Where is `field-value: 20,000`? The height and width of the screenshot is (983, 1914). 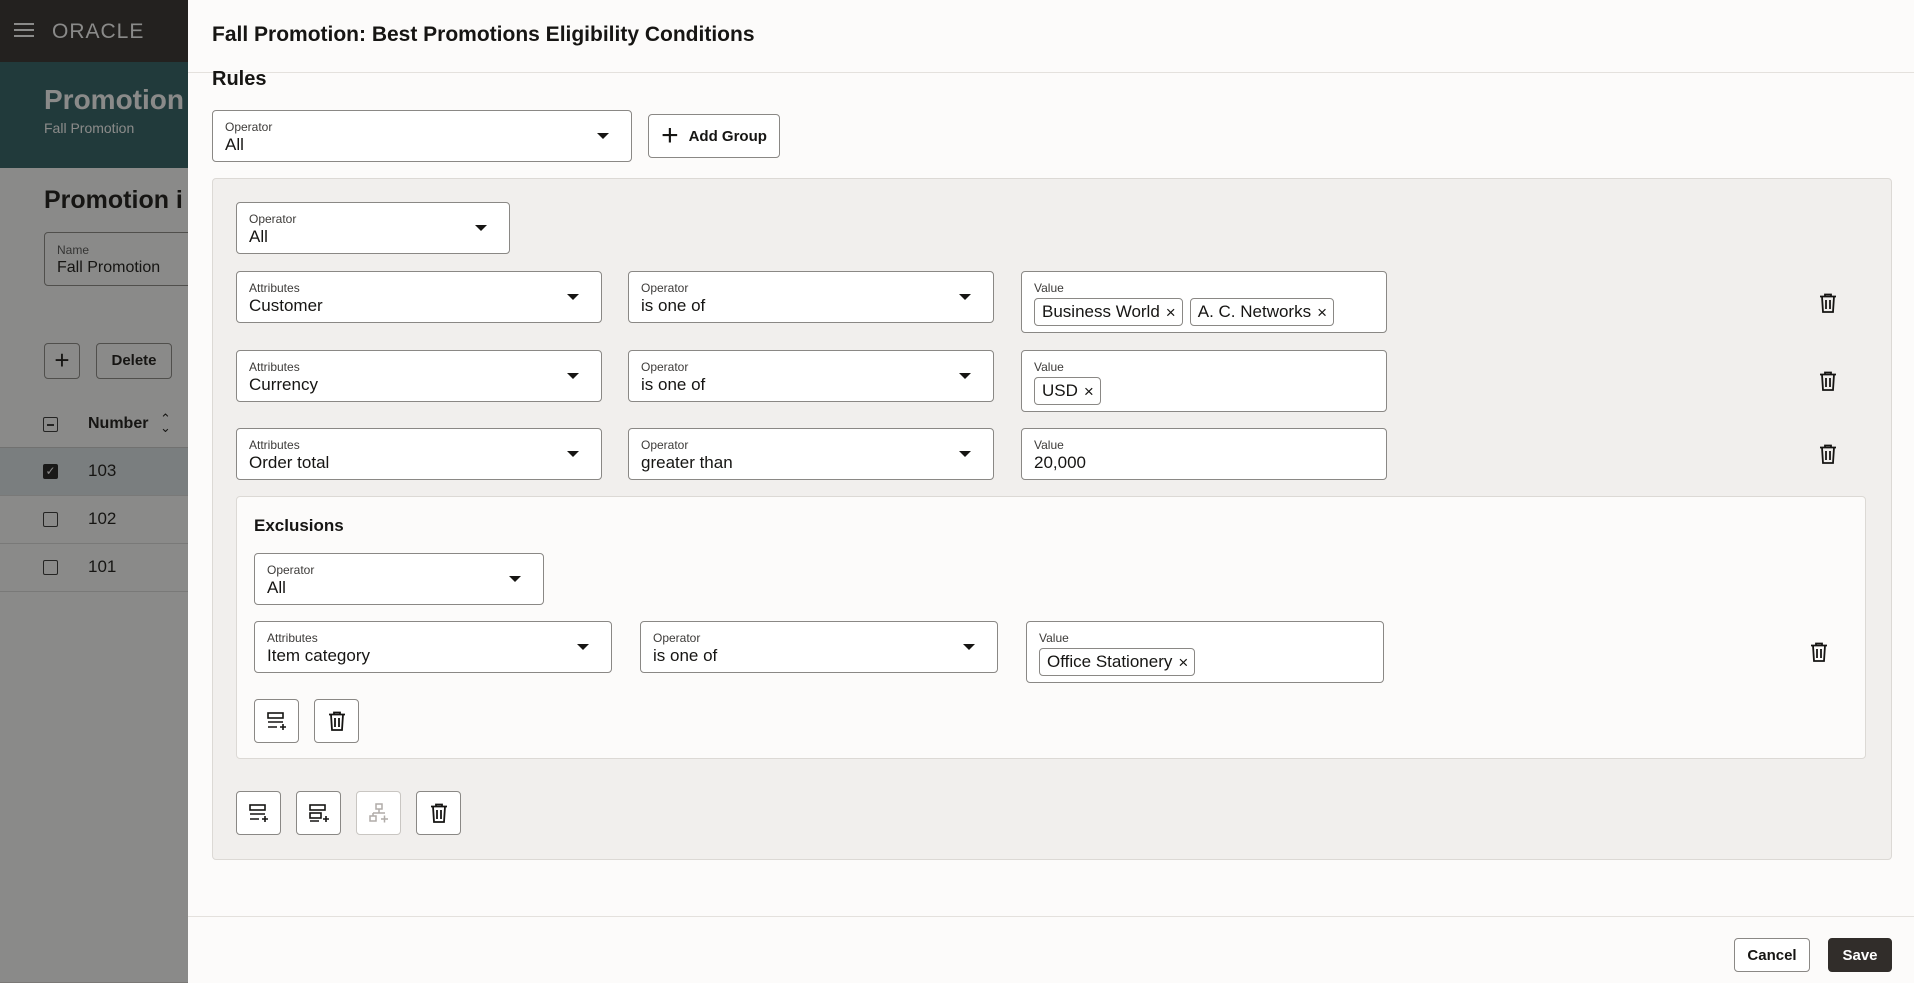
field-value: 20,000 is located at coordinates (1060, 462).